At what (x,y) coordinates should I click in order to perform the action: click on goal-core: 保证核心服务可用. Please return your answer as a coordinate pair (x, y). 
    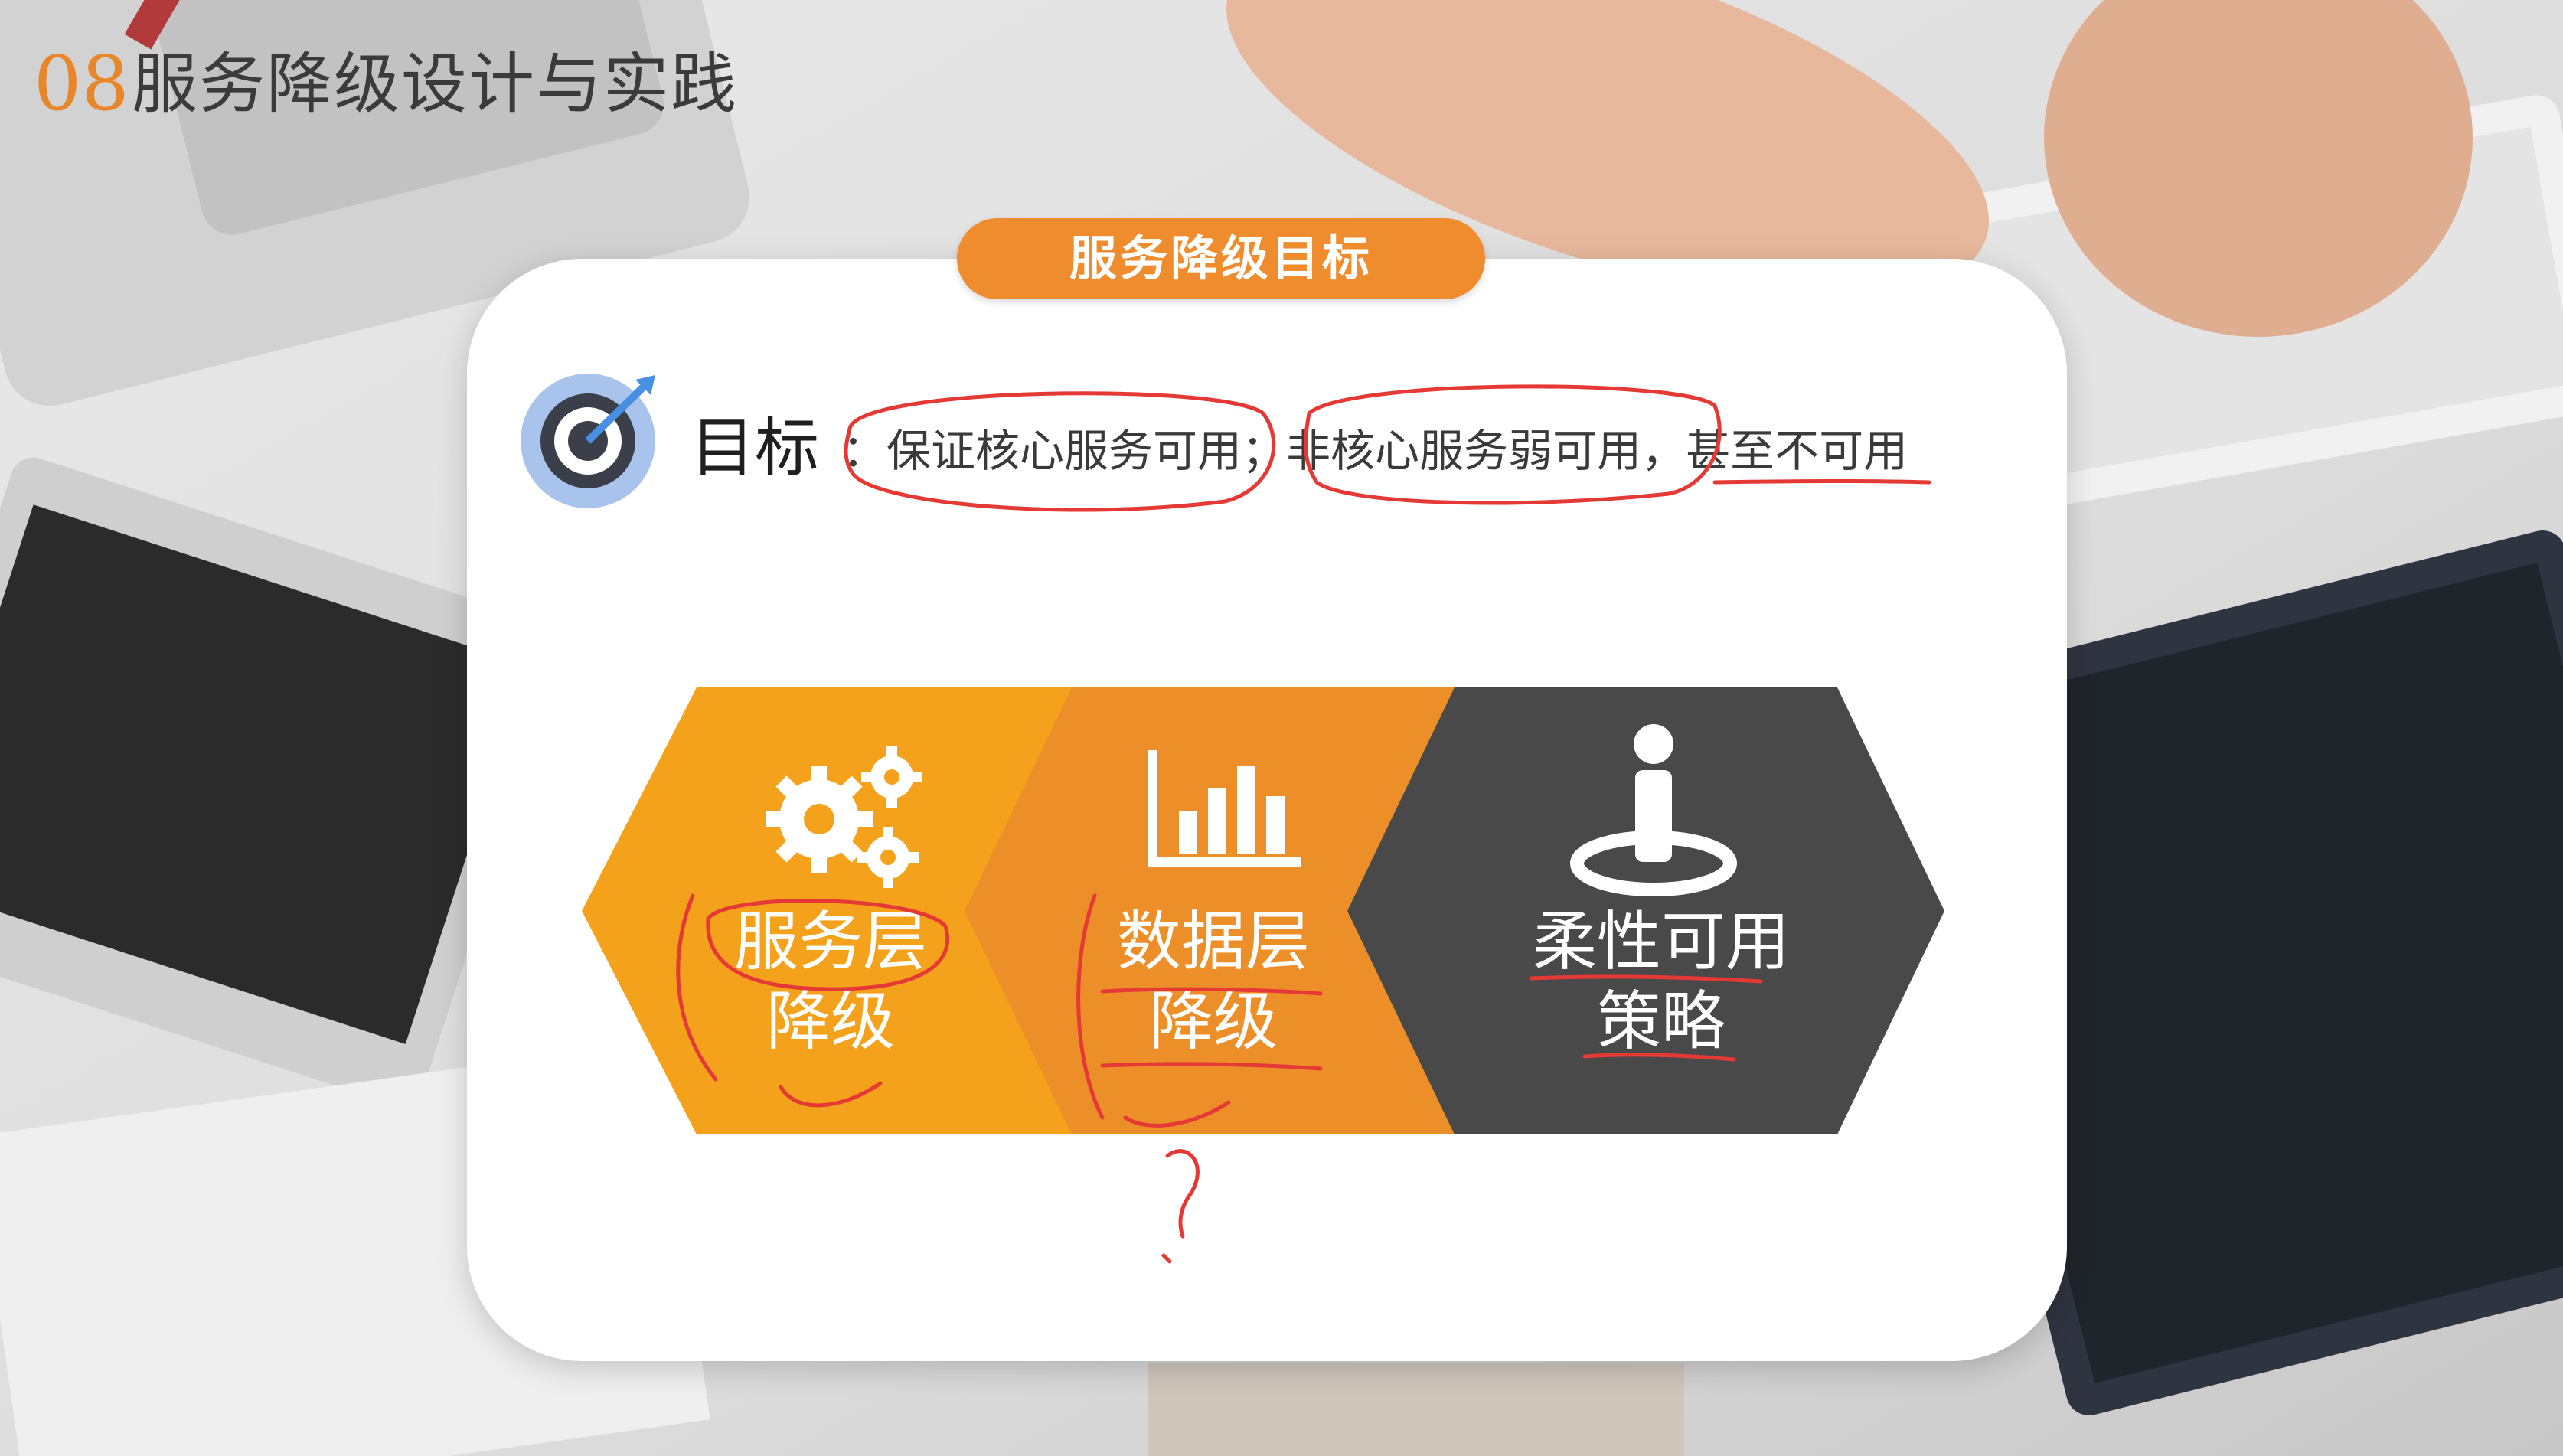
    Looking at the image, I should click on (1064, 451).